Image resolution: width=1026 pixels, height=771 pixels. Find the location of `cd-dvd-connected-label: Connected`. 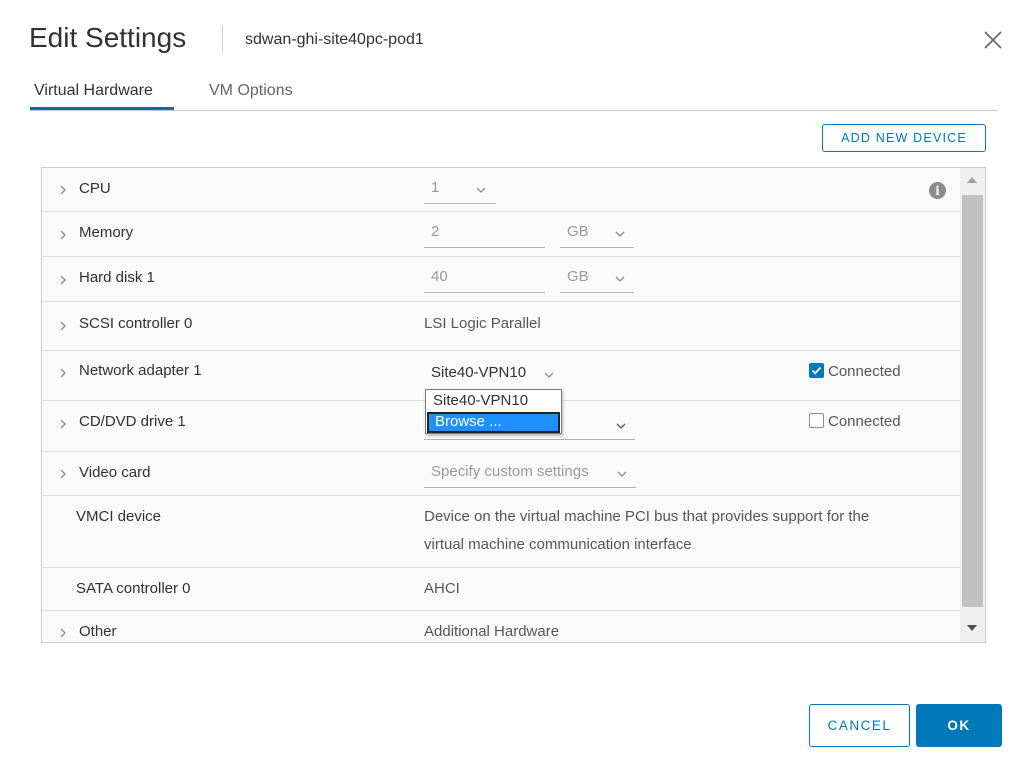

cd-dvd-connected-label: Connected is located at coordinates (864, 421).